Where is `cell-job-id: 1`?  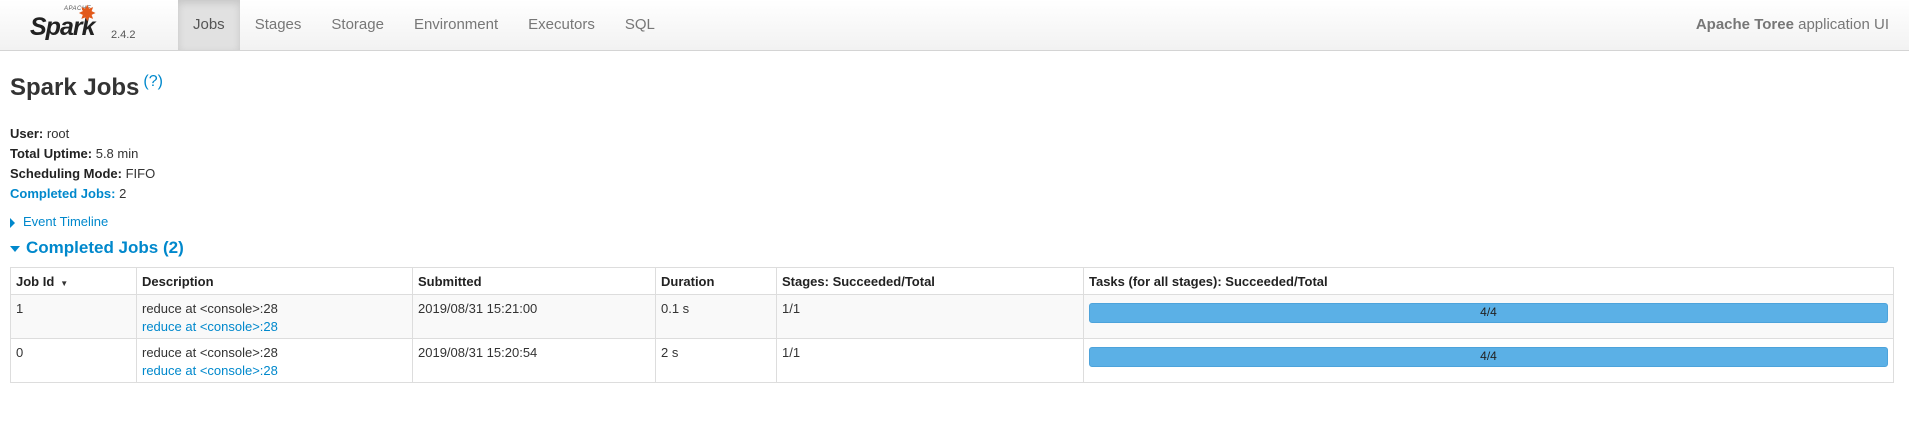 cell-job-id: 1 is located at coordinates (73, 316).